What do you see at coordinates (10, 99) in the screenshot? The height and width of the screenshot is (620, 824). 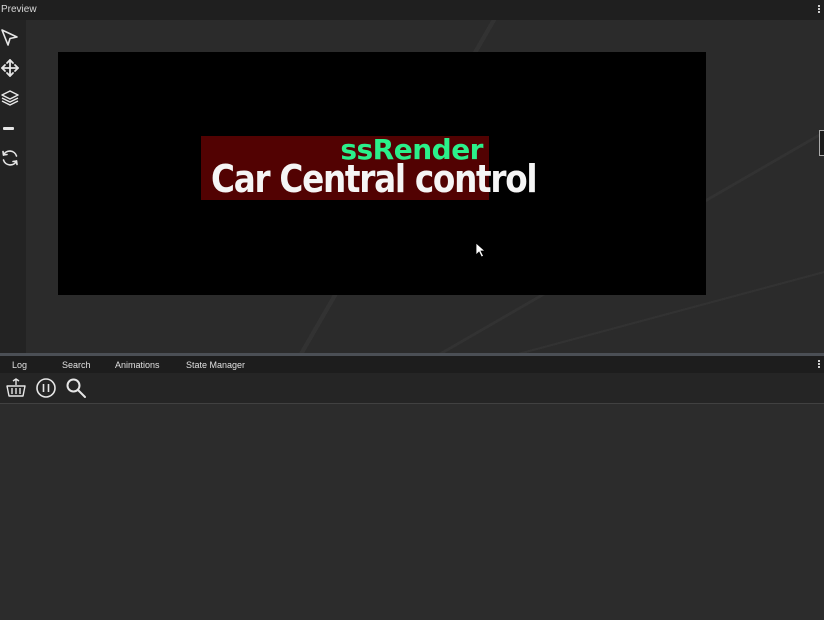 I see `layers-icon` at bounding box center [10, 99].